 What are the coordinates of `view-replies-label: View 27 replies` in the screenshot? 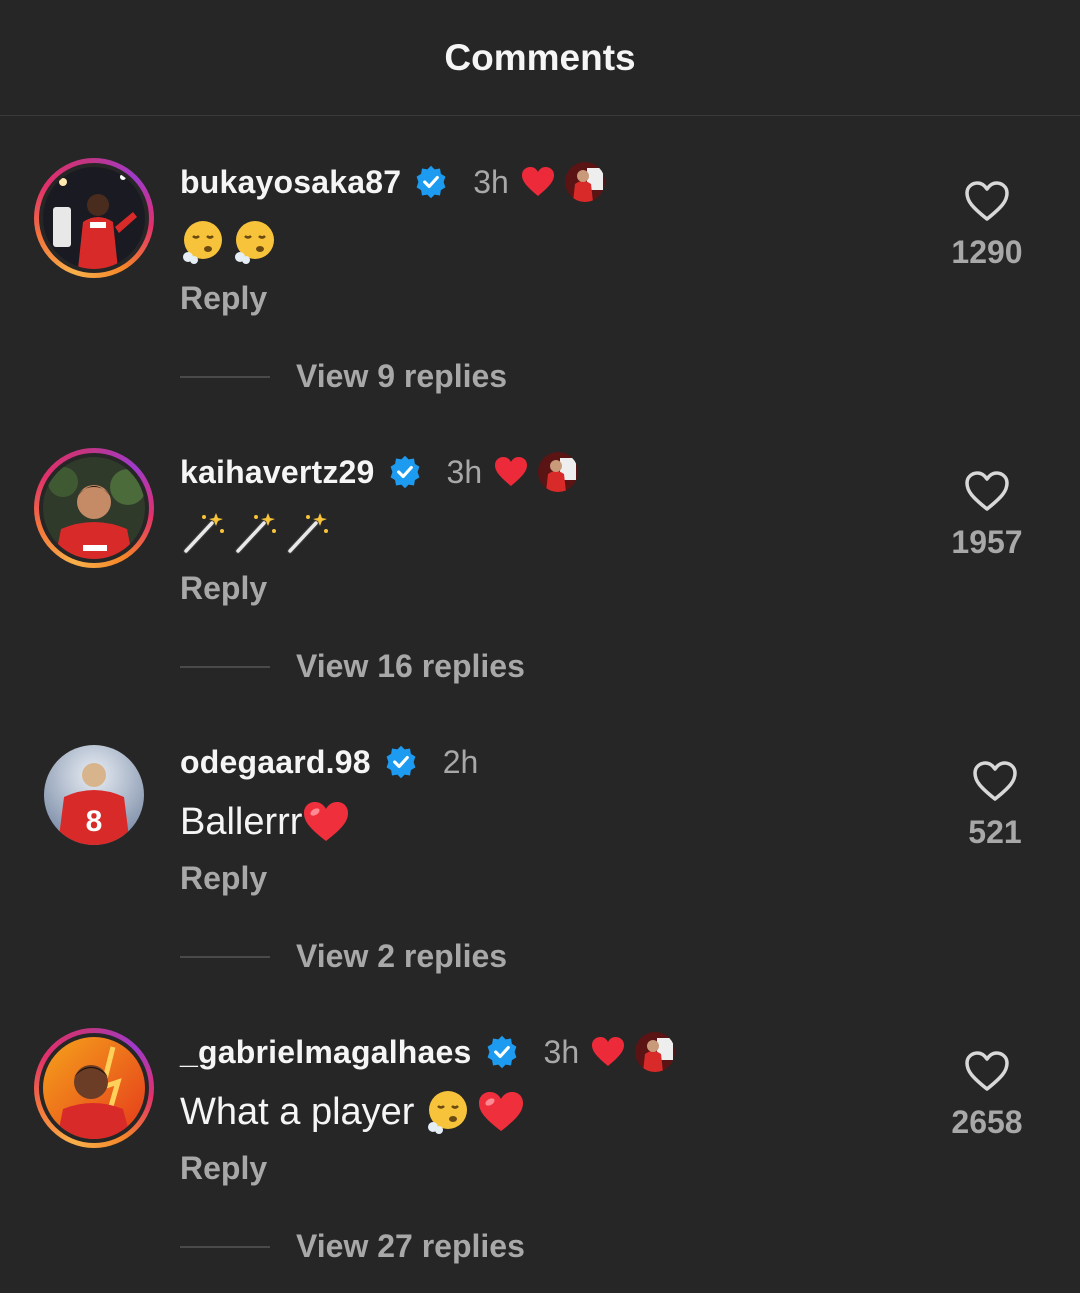 It's located at (410, 1246).